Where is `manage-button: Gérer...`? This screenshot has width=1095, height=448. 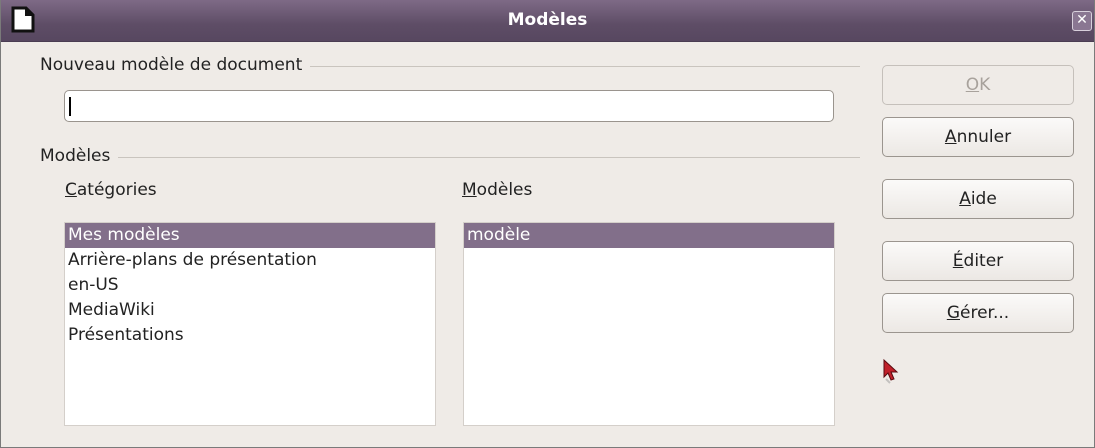
manage-button: Gérer... is located at coordinates (978, 313).